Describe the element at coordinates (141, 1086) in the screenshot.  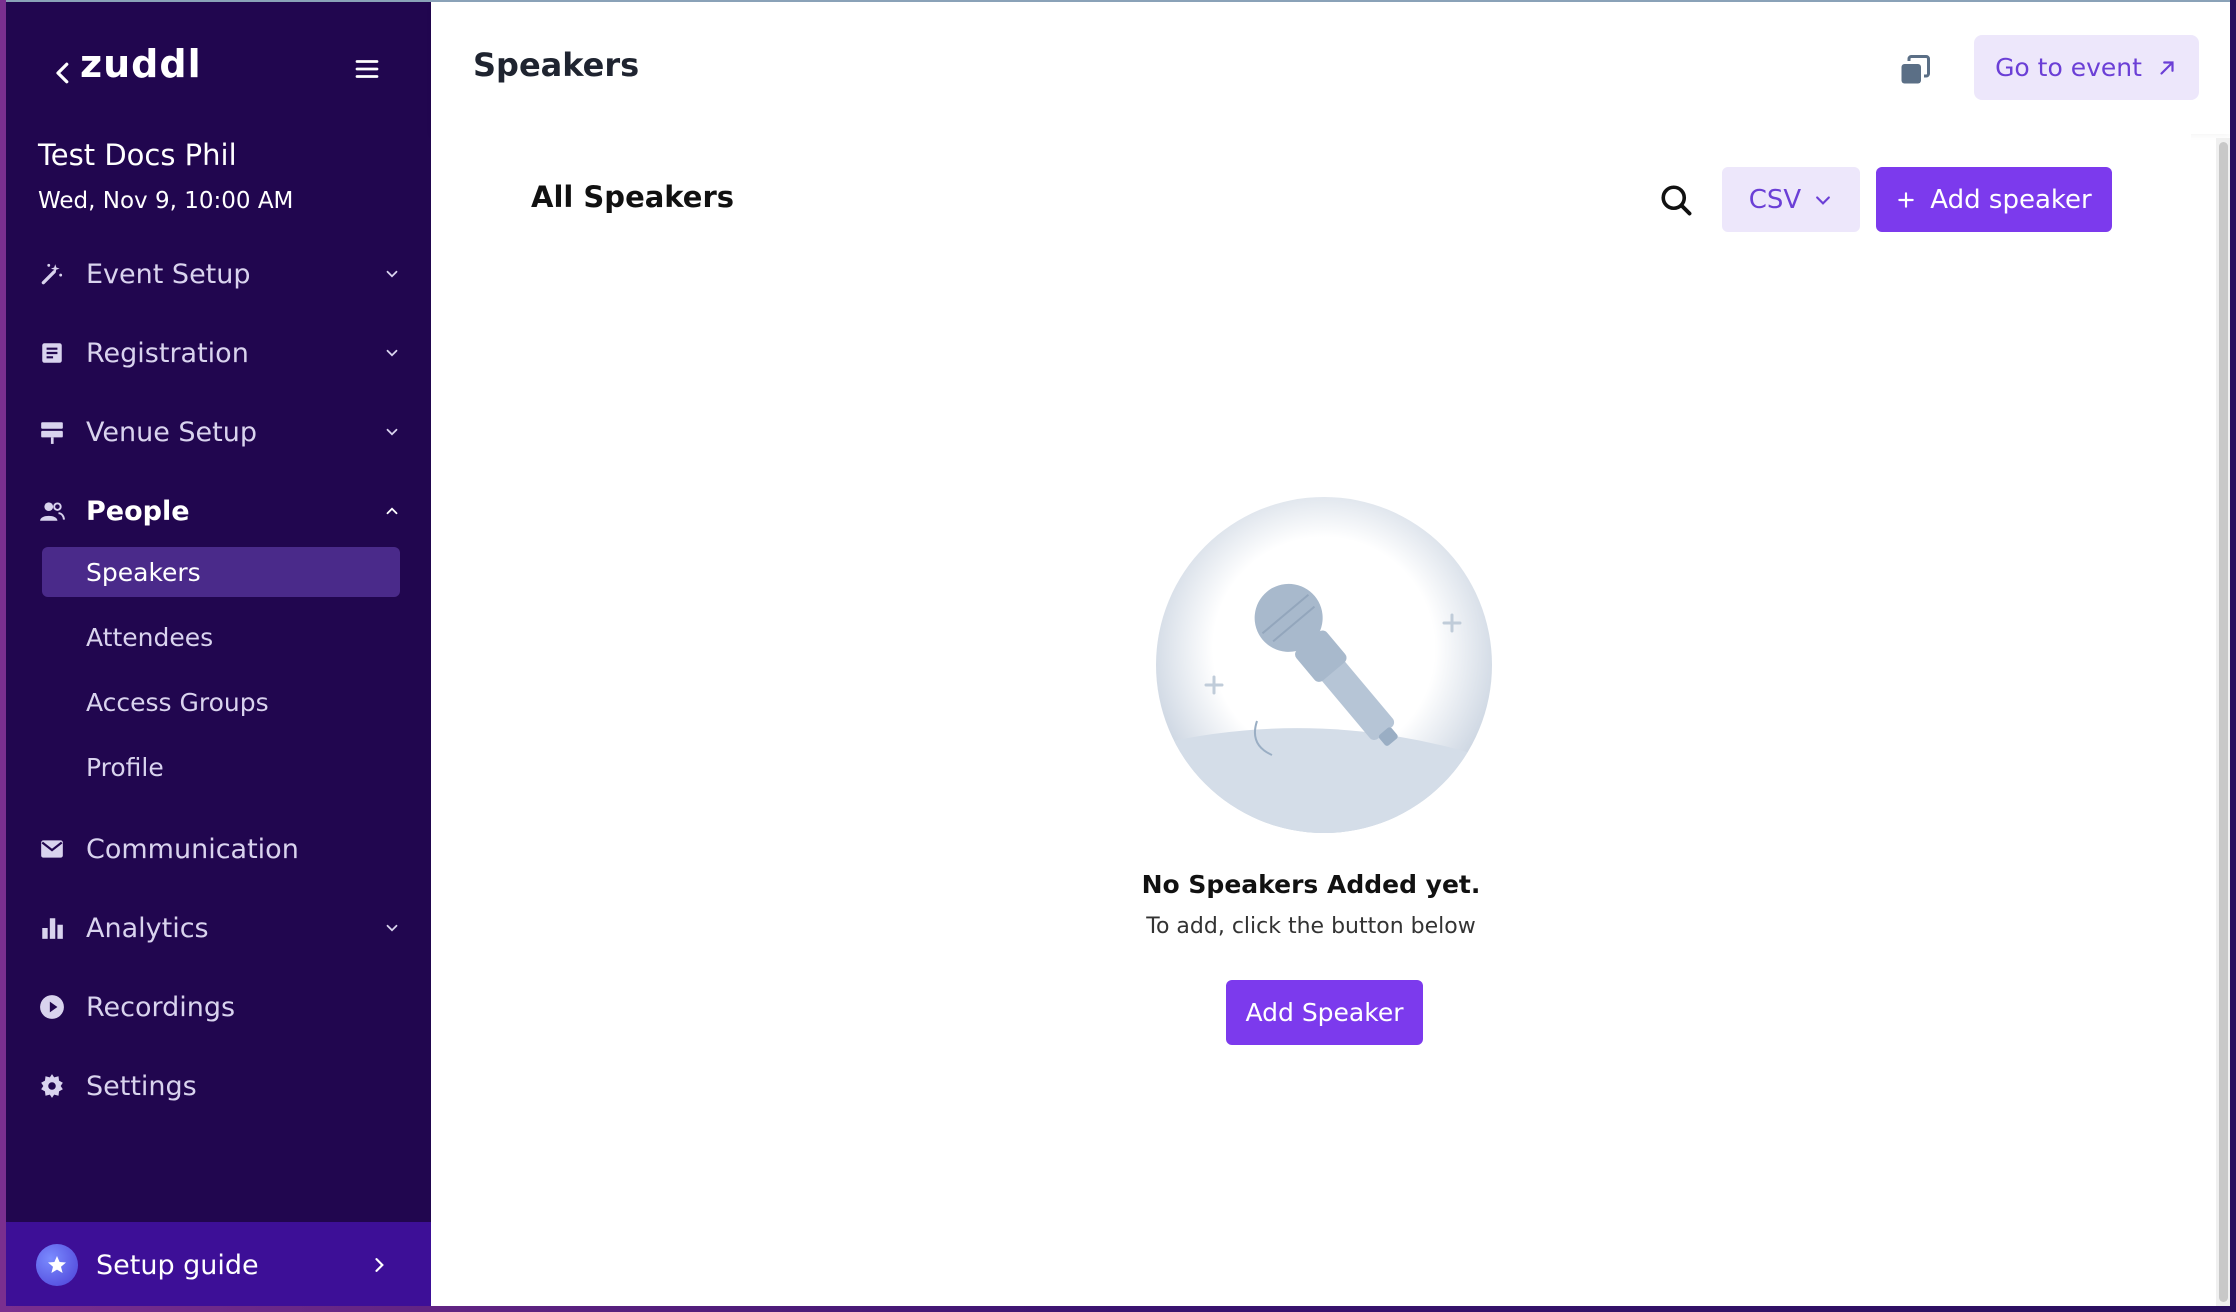
I see `nav-label: Settings` at that location.